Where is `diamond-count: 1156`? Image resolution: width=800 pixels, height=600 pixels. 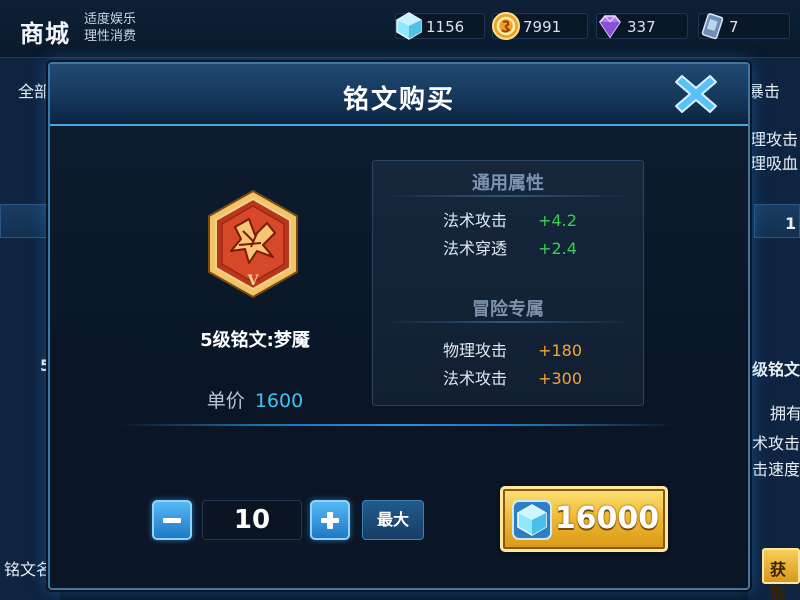 diamond-count: 1156 is located at coordinates (445, 27).